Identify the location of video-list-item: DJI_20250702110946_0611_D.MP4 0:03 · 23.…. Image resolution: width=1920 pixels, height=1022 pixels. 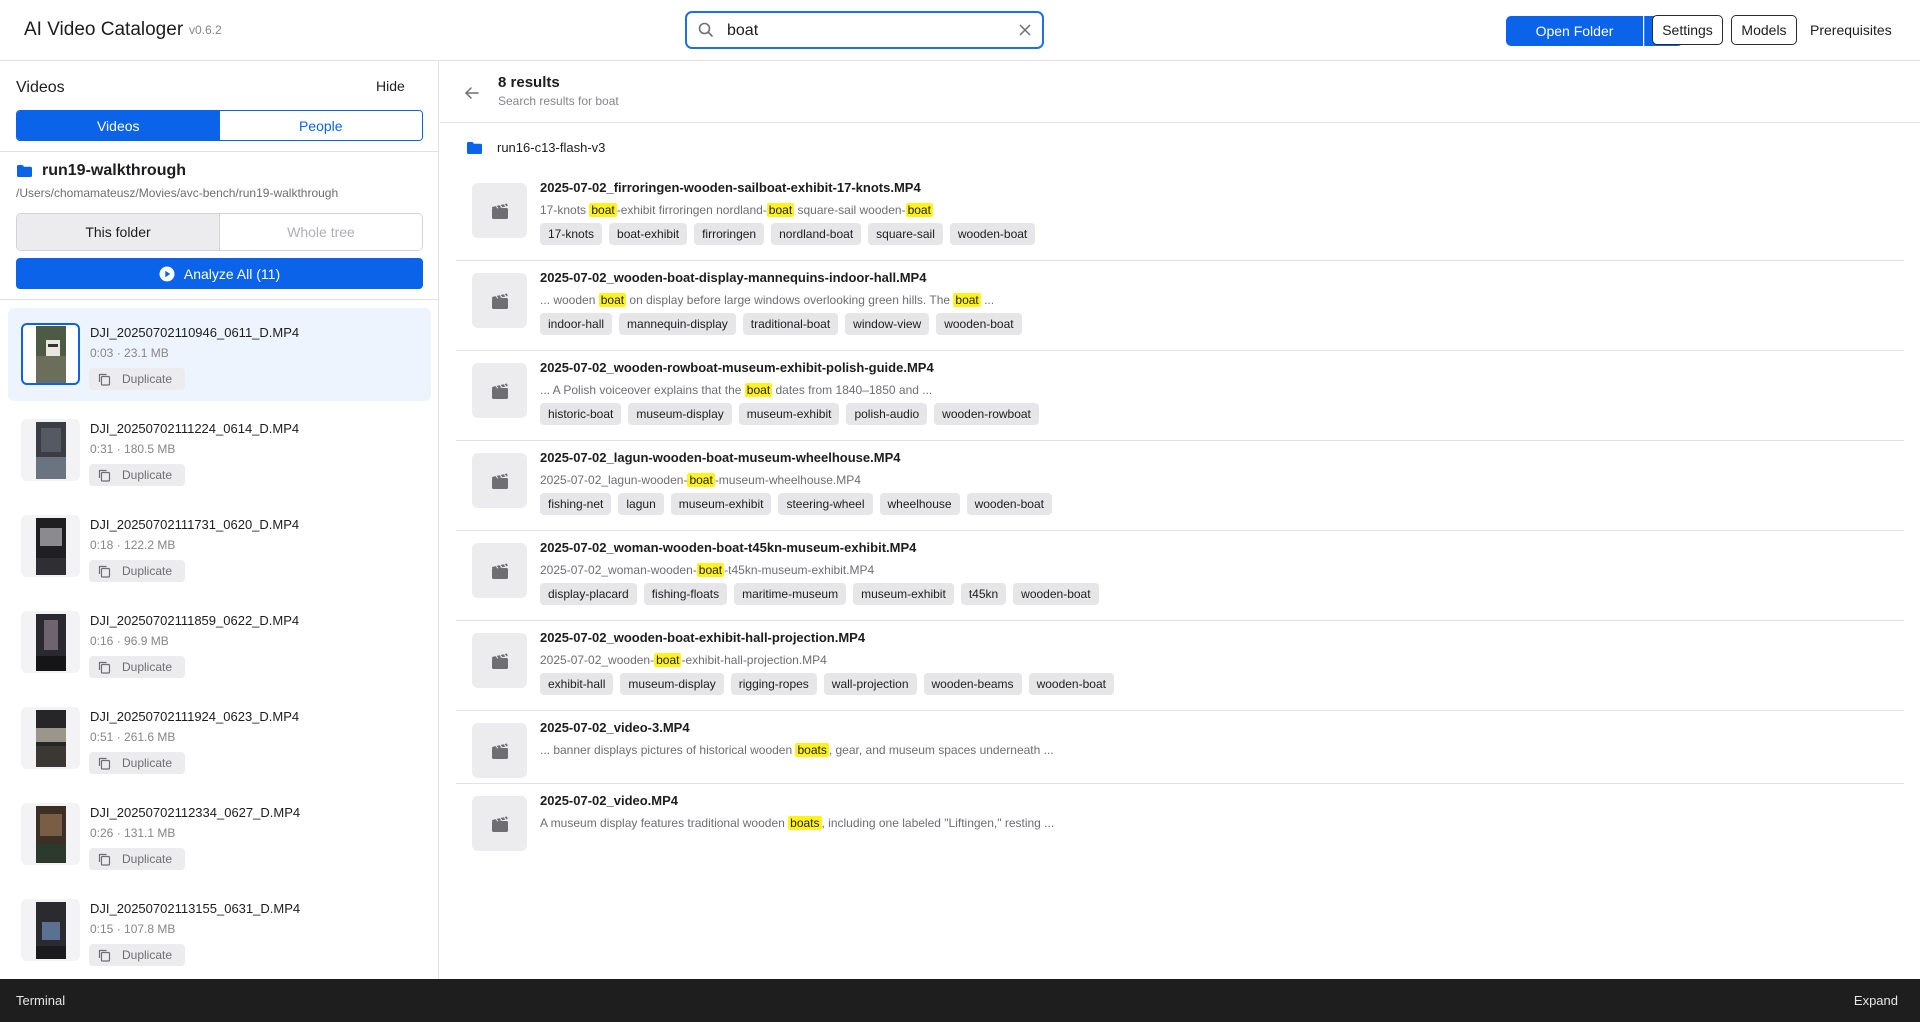
(219, 354).